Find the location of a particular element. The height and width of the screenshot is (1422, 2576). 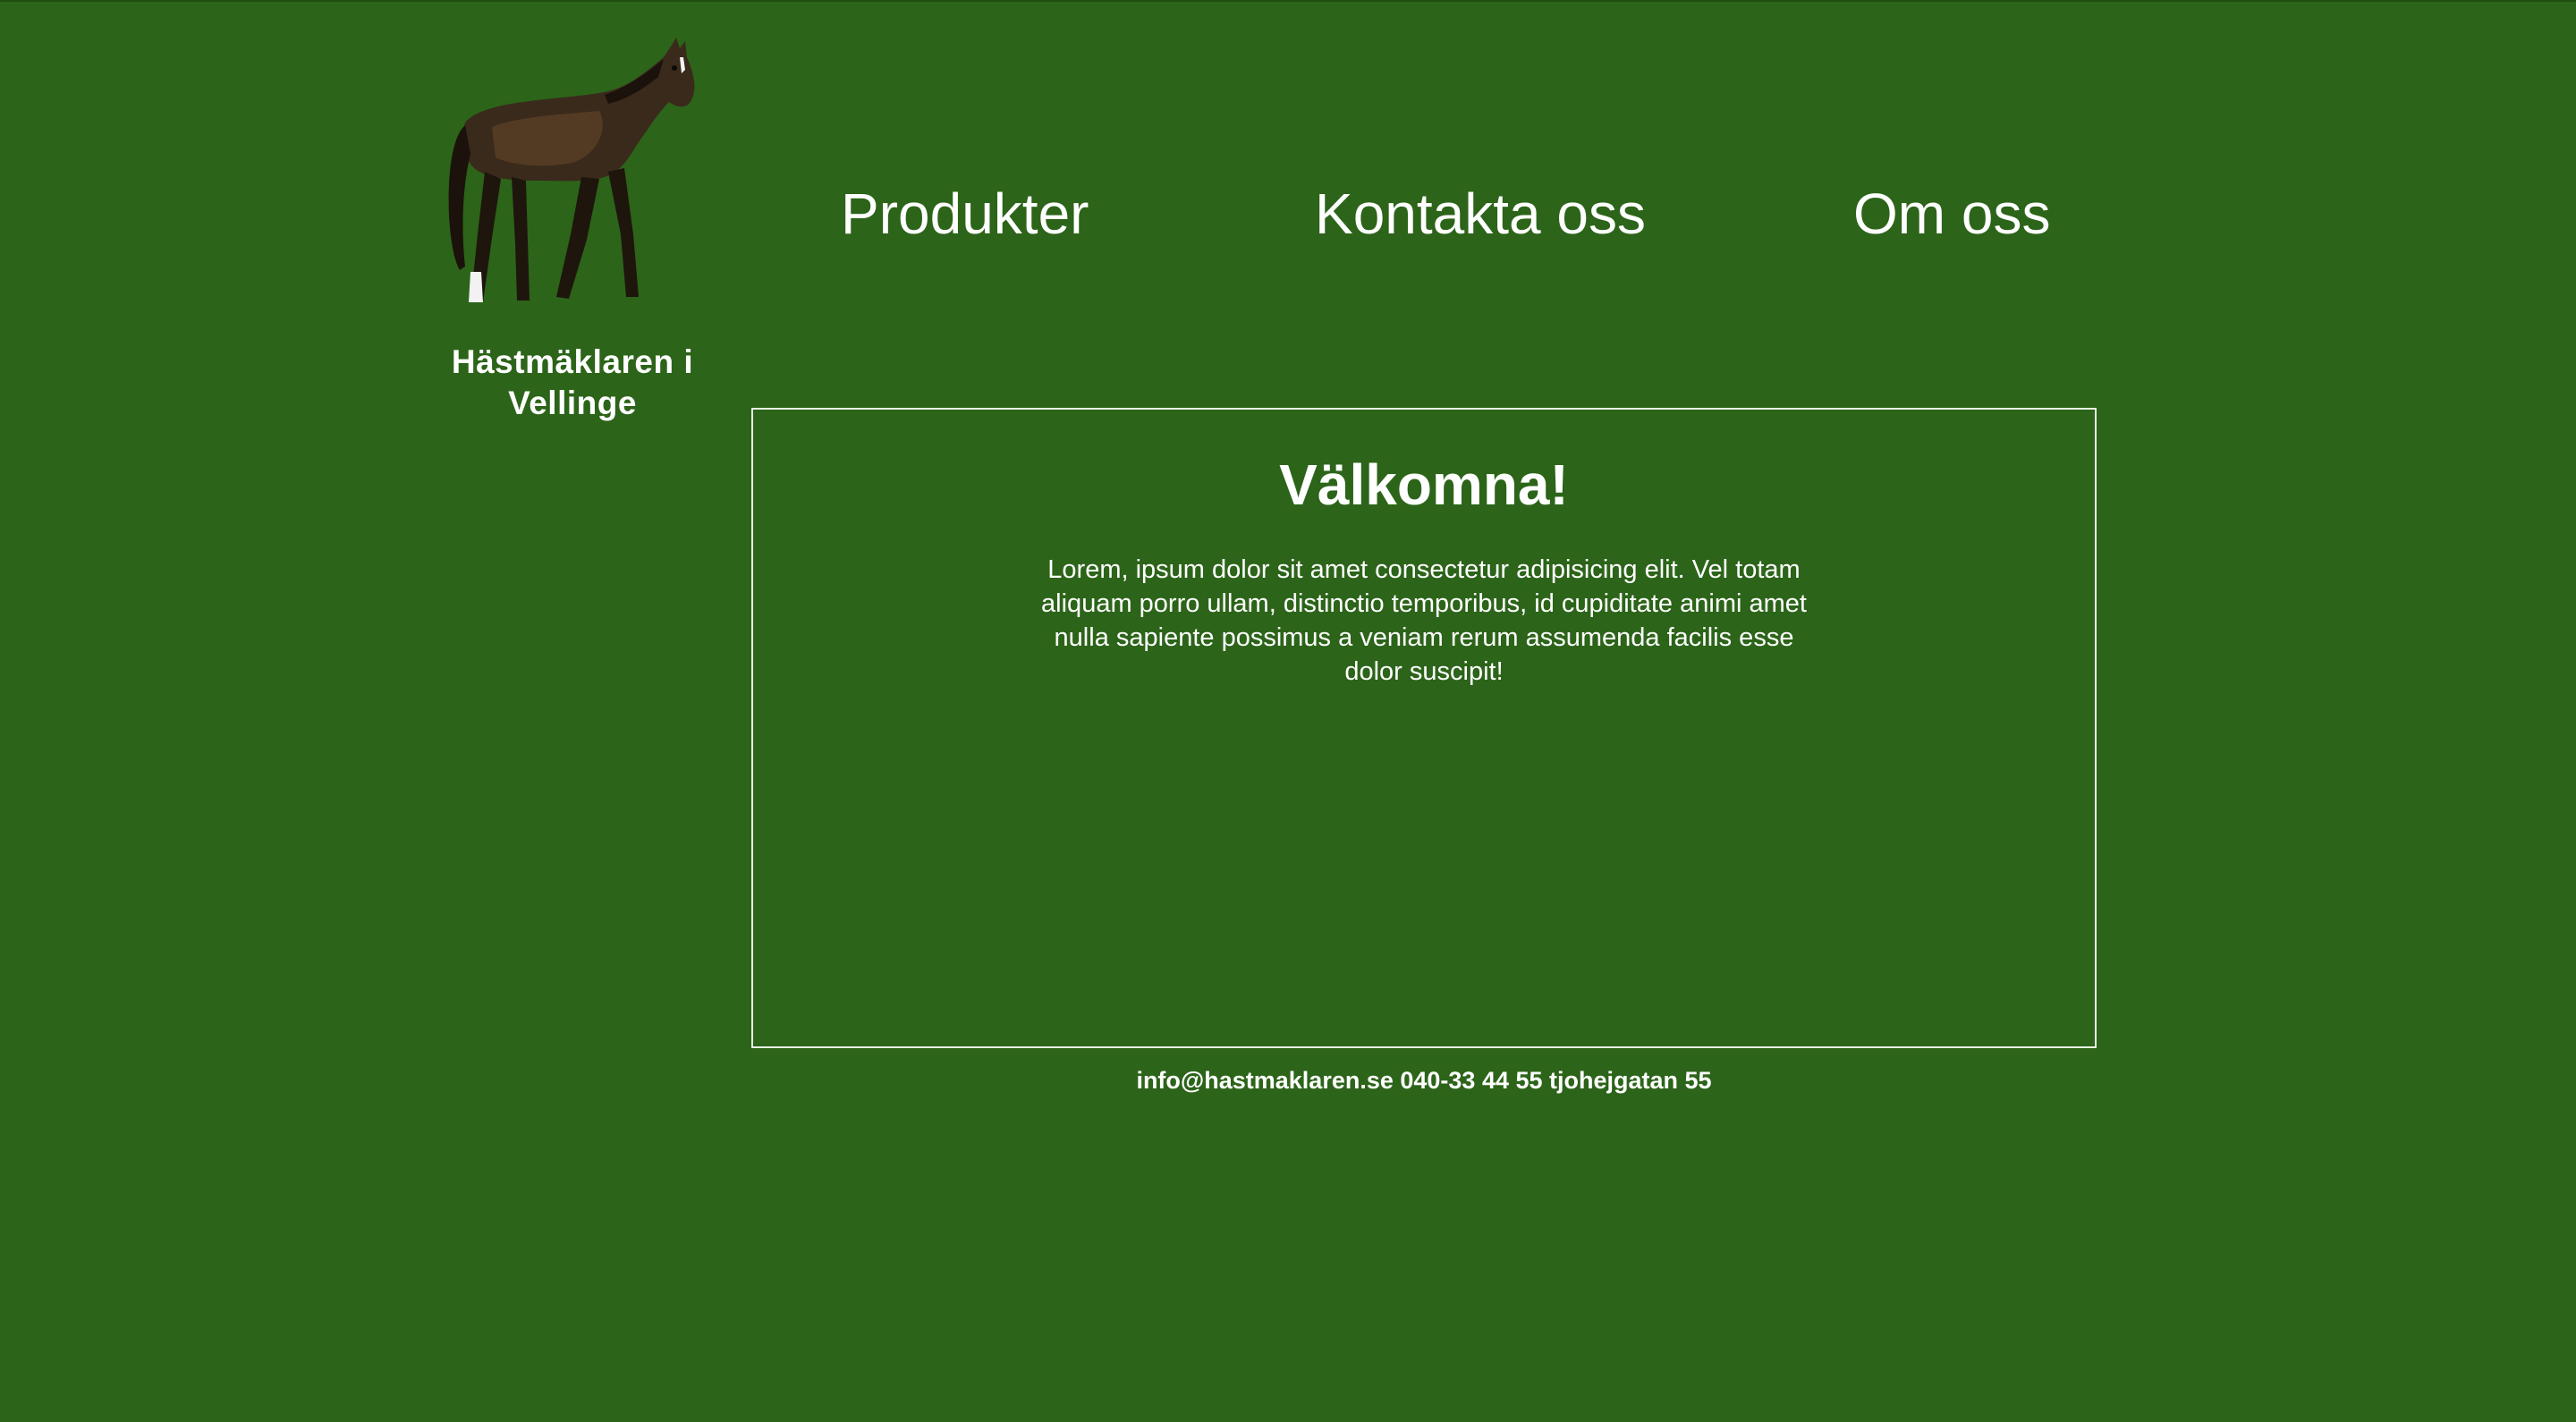

logo-block: Hästmäklaren i Vellinge is located at coordinates (572, 231).